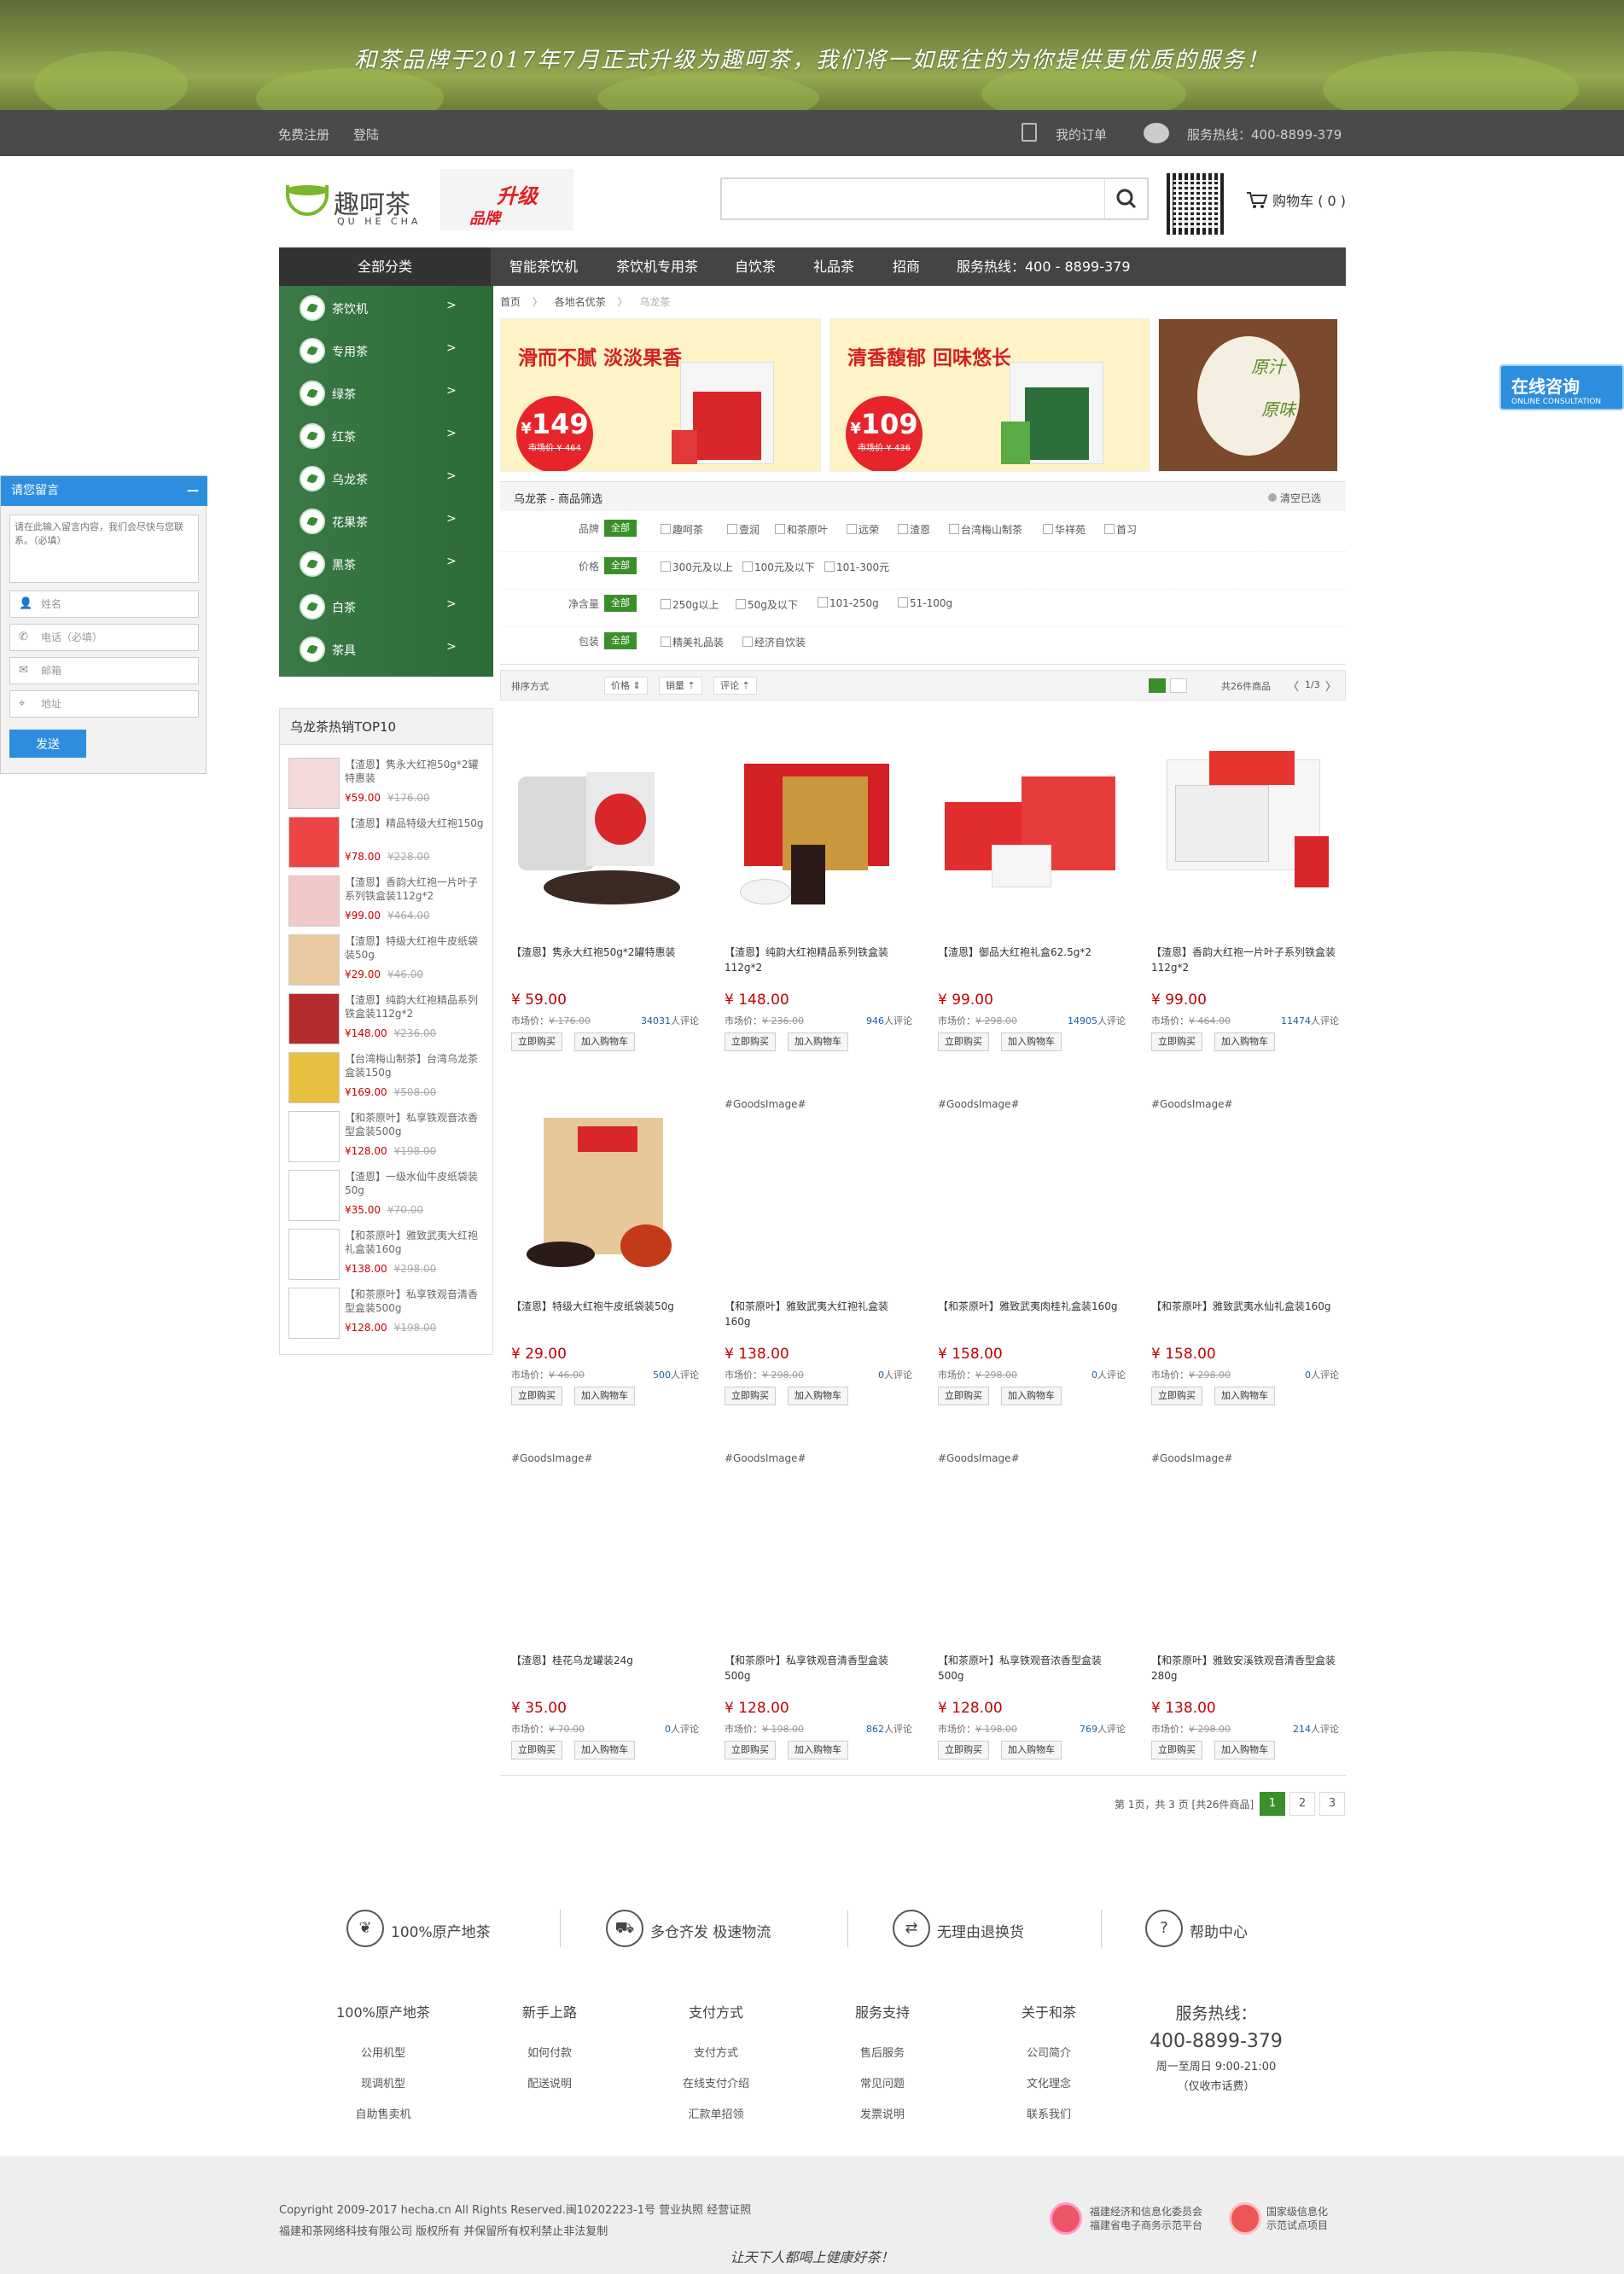 The height and width of the screenshot is (2274, 1624). Describe the element at coordinates (386, 350) in the screenshot. I see `category-item: 专用茶 >` at that location.